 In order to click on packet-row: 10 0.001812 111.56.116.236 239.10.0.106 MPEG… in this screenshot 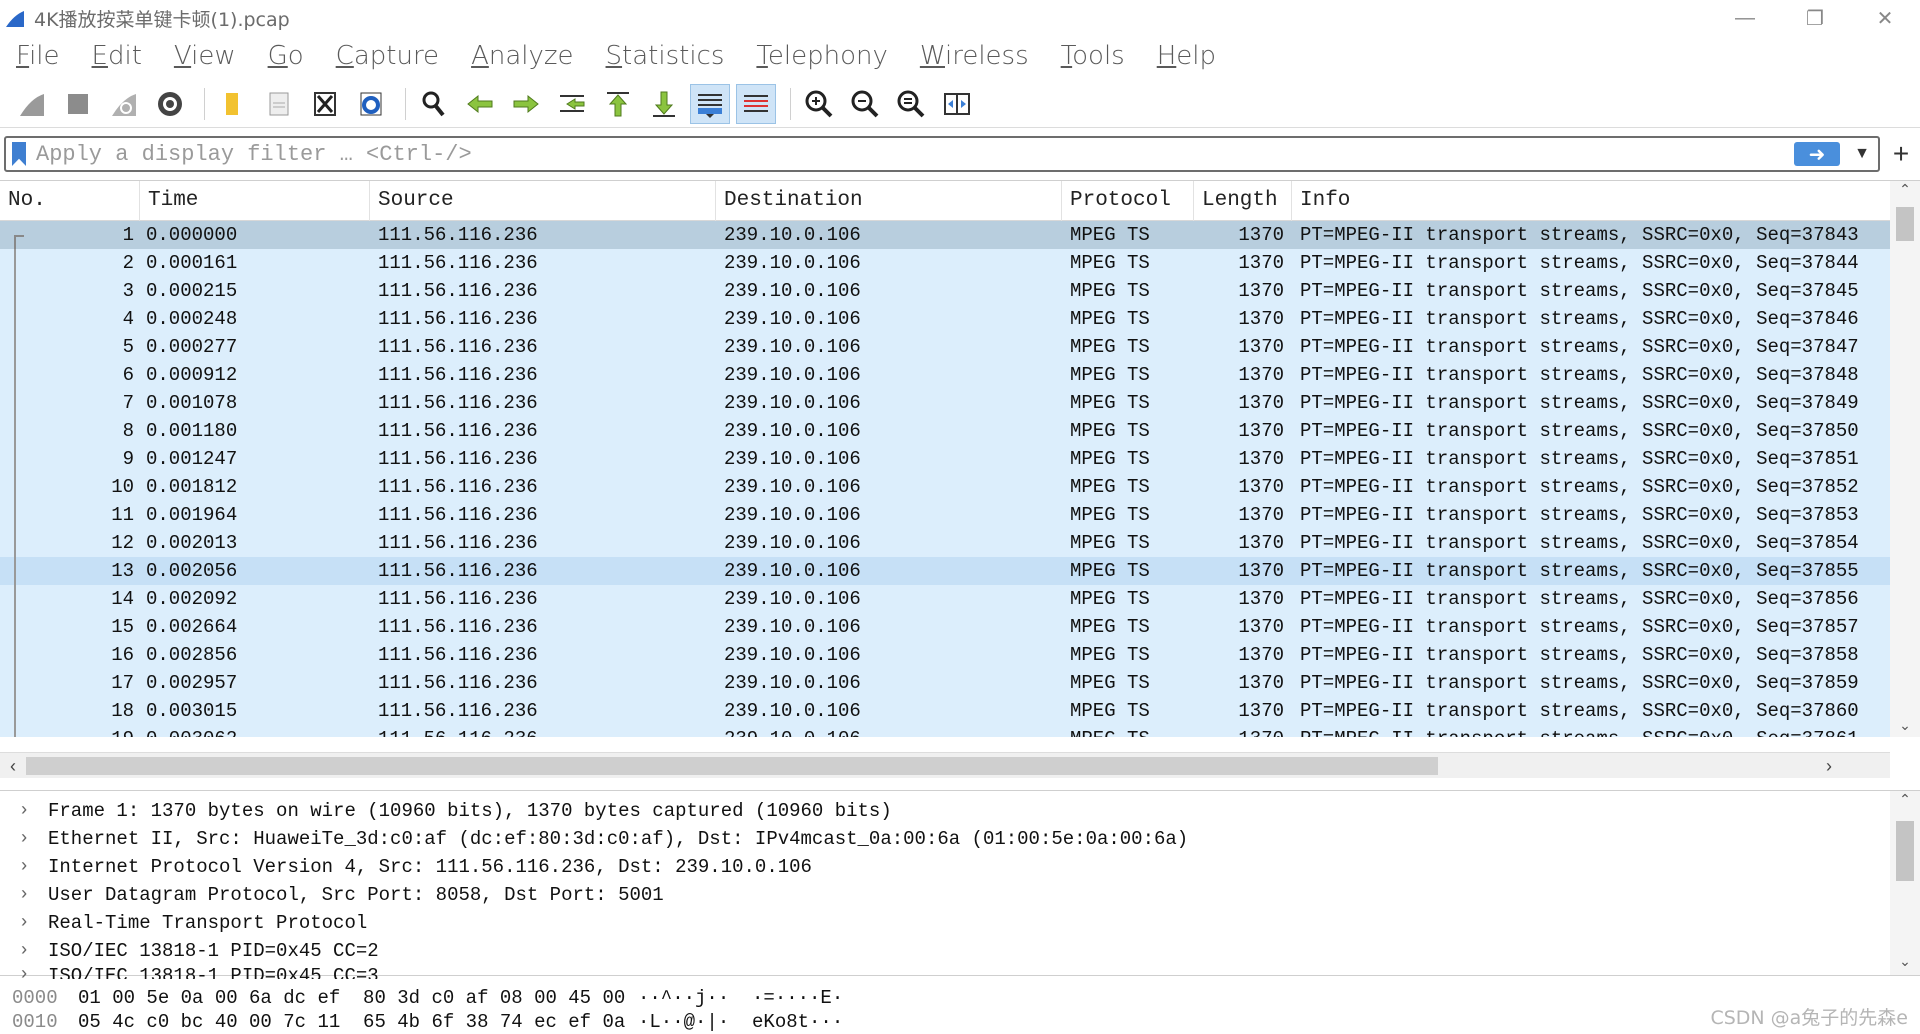, I will do `click(945, 487)`.